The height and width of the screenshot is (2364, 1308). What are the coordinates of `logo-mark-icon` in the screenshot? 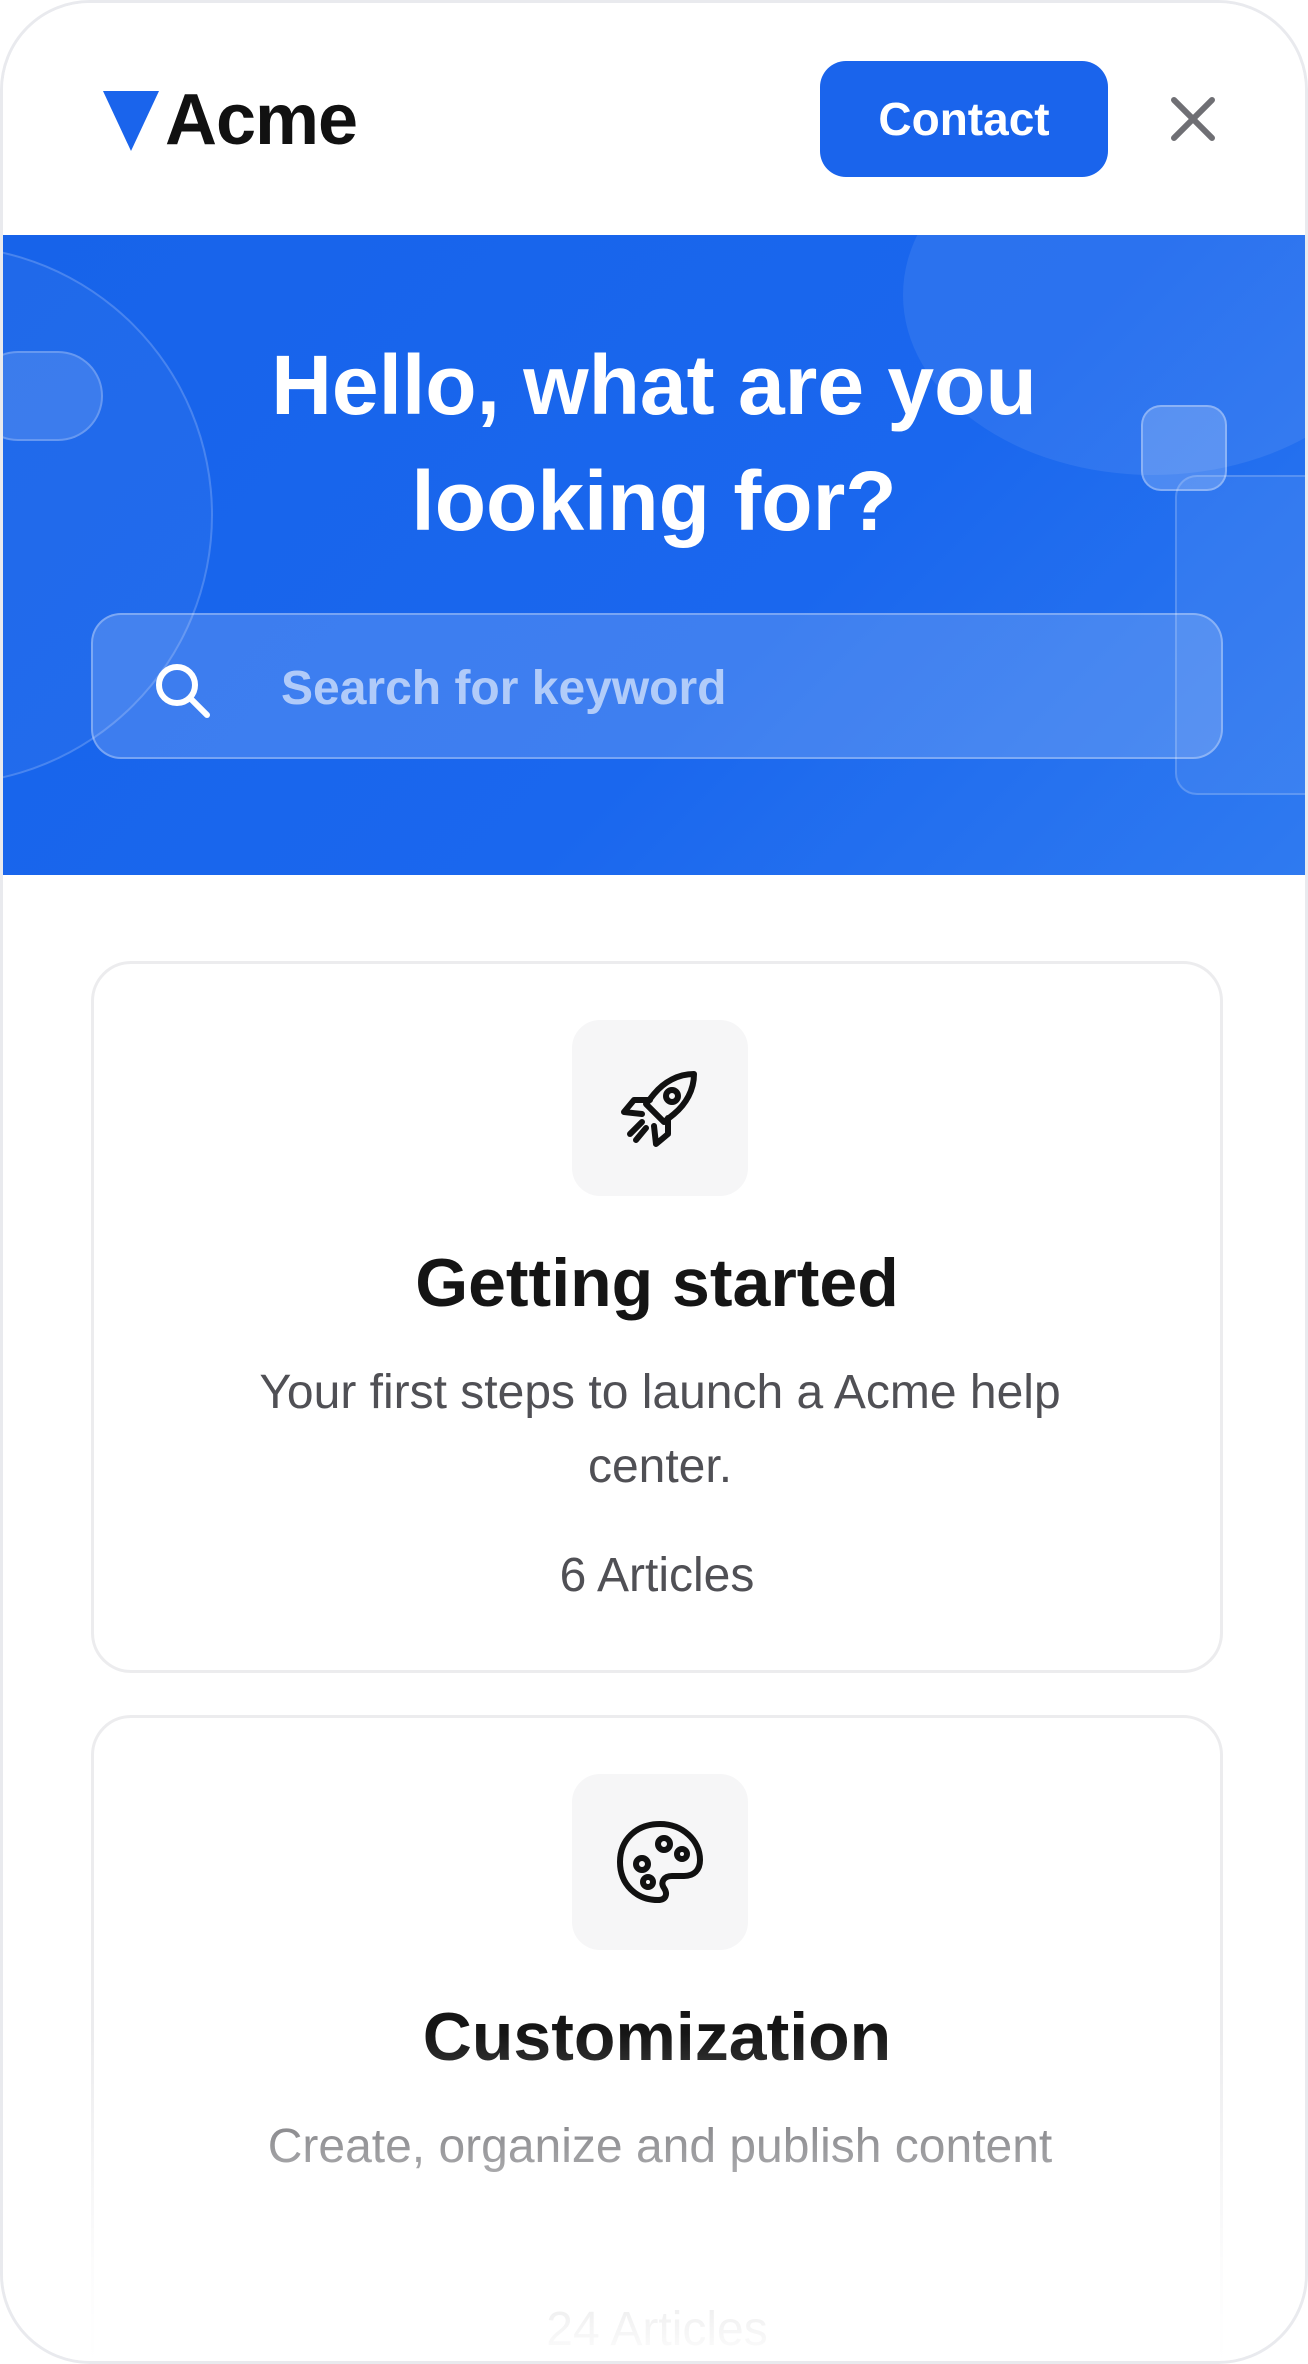 It's located at (131, 121).